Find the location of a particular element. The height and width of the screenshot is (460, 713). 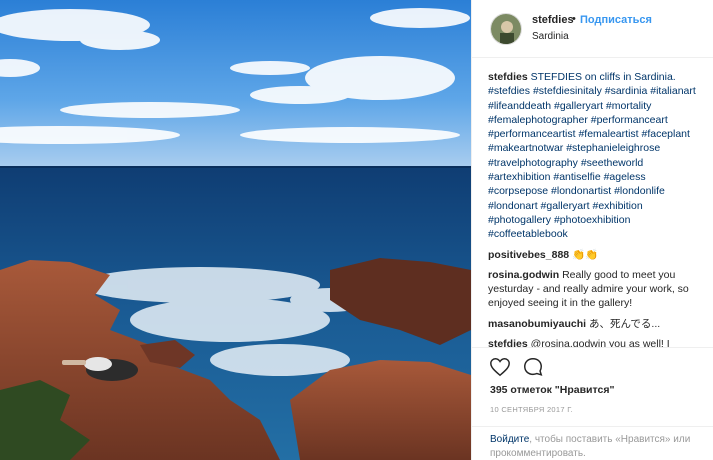

list-item: positivebes_888 👏👏 is located at coordinates (597, 255).